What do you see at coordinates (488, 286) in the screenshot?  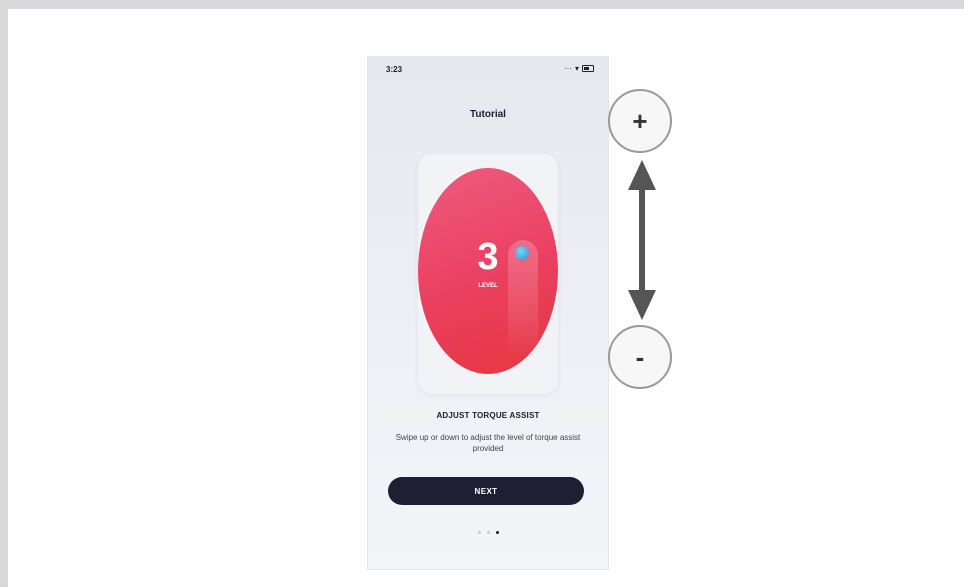 I see `level-label: LEVEL` at bounding box center [488, 286].